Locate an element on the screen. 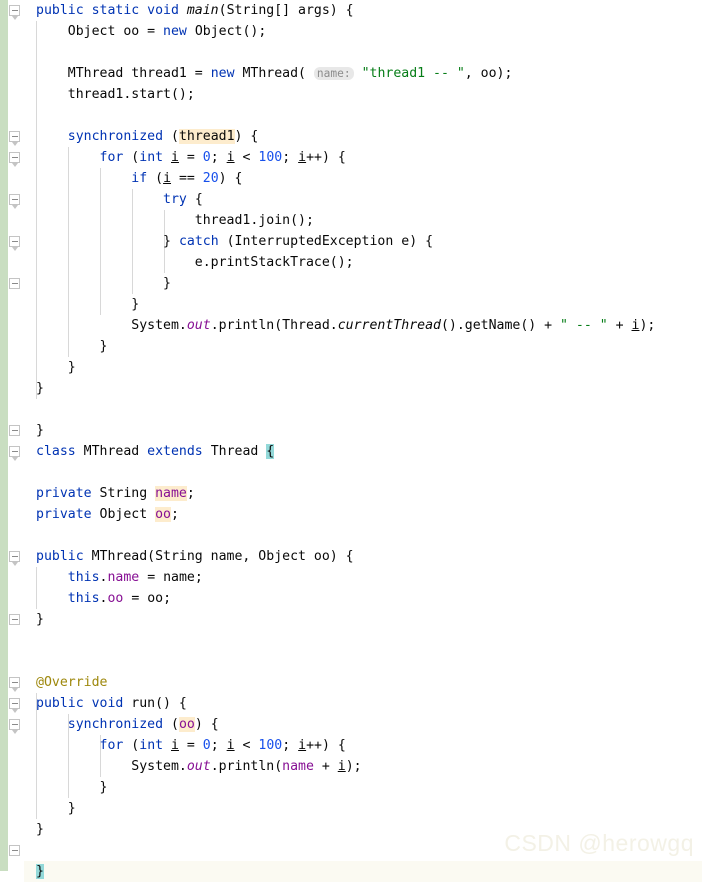 The width and height of the screenshot is (702, 882). code-line: System.out.println(name + i); is located at coordinates (180, 766).